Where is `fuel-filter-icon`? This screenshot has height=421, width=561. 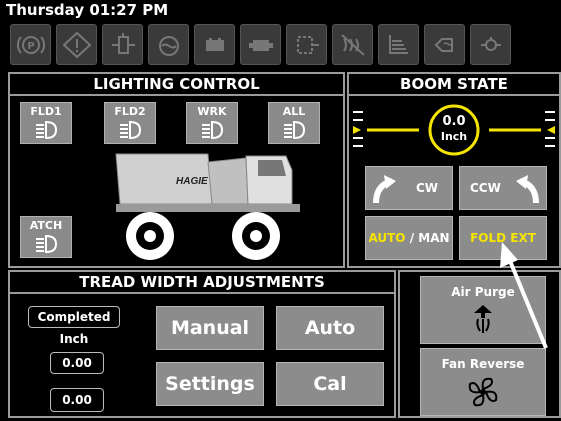 fuel-filter-icon is located at coordinates (122, 44).